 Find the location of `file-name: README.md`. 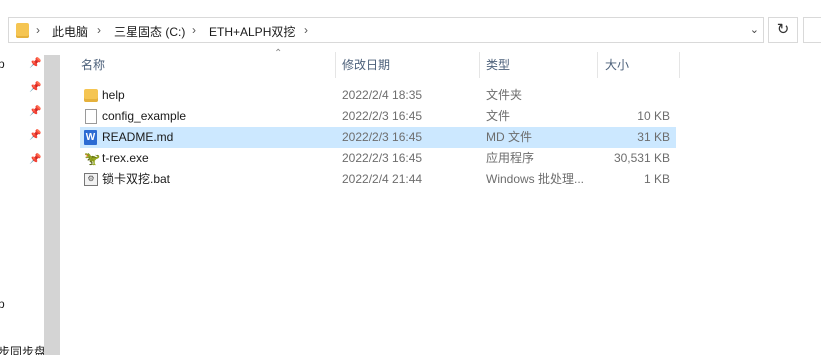

file-name: README.md is located at coordinates (138, 137).